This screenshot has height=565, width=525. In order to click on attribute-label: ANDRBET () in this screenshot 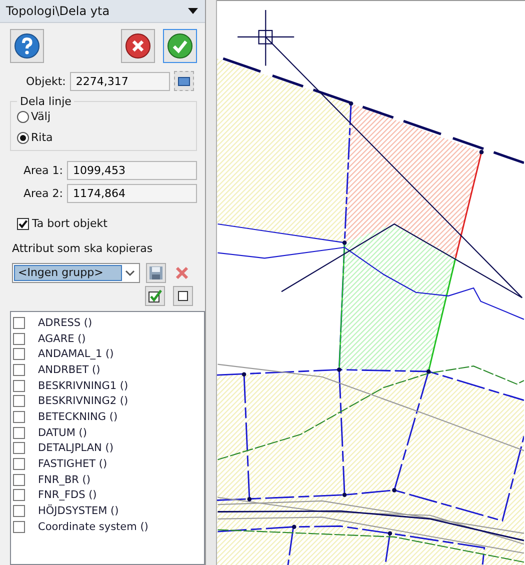, I will do `click(69, 370)`.